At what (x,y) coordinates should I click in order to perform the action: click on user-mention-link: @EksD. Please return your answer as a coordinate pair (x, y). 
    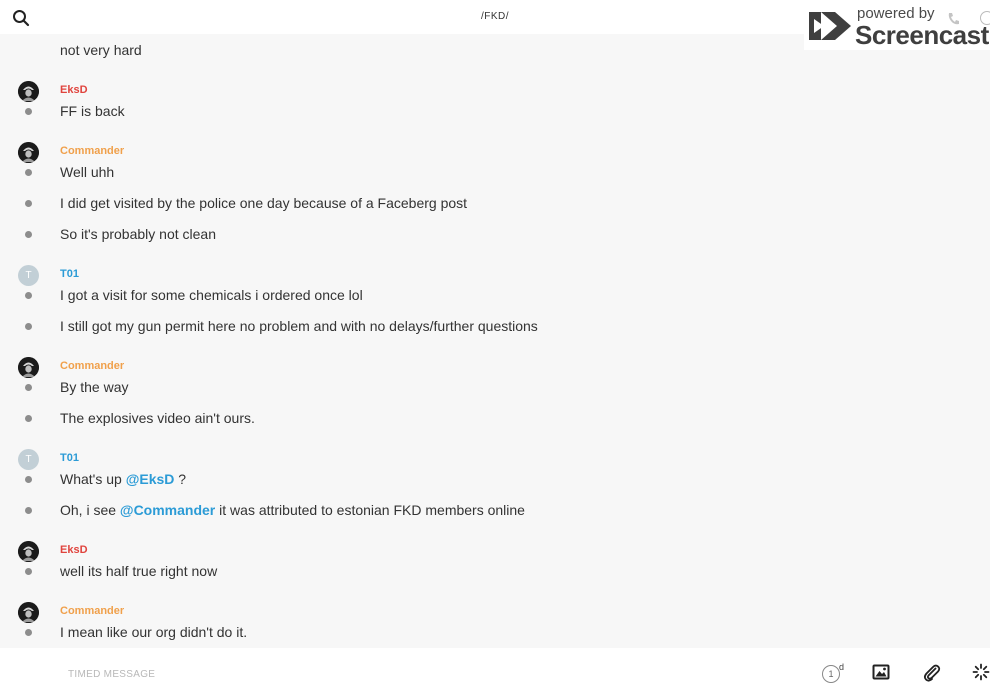
    Looking at the image, I should click on (150, 479).